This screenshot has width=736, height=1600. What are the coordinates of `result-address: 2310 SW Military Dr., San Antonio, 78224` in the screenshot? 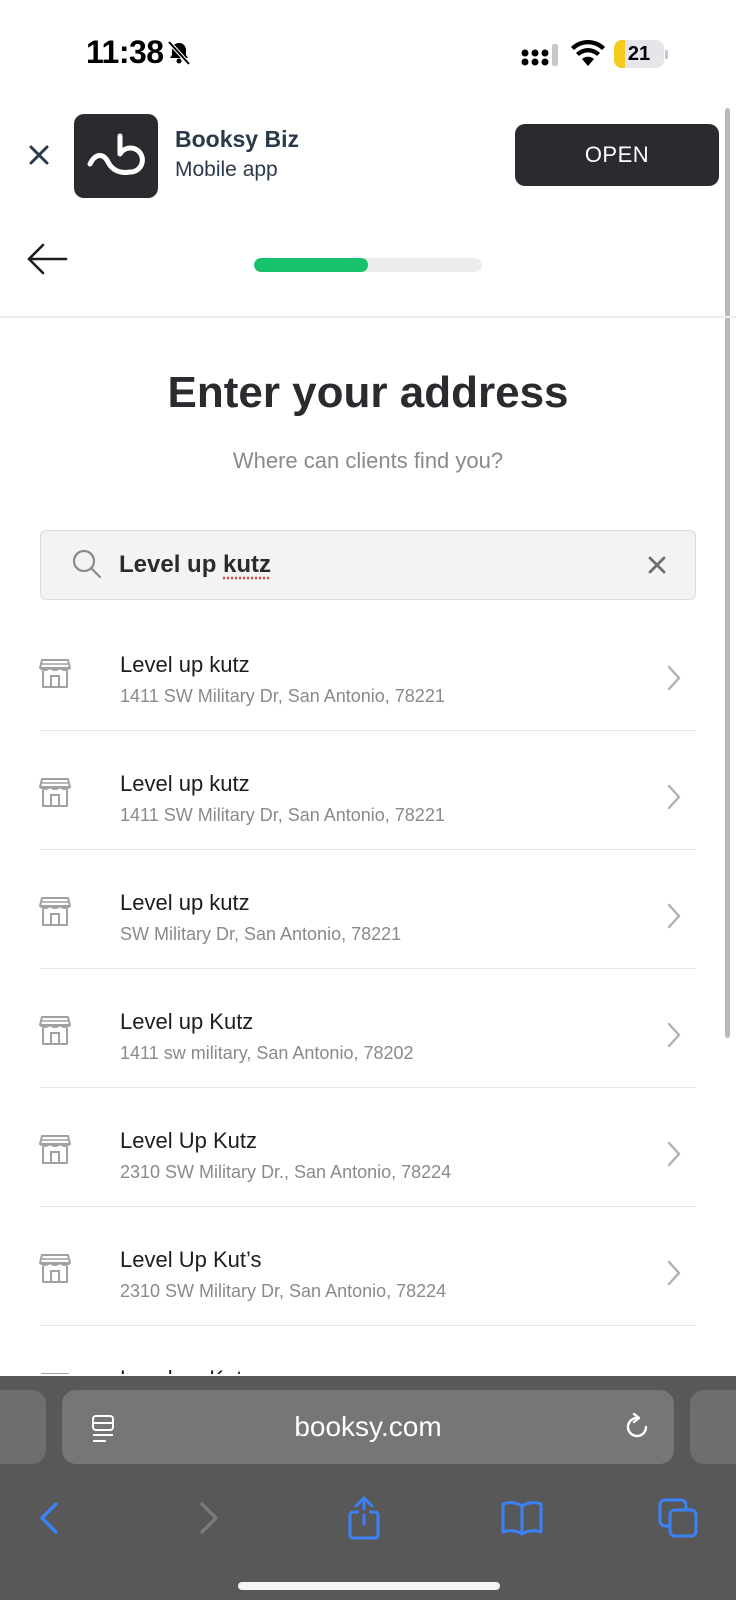 It's located at (285, 1172).